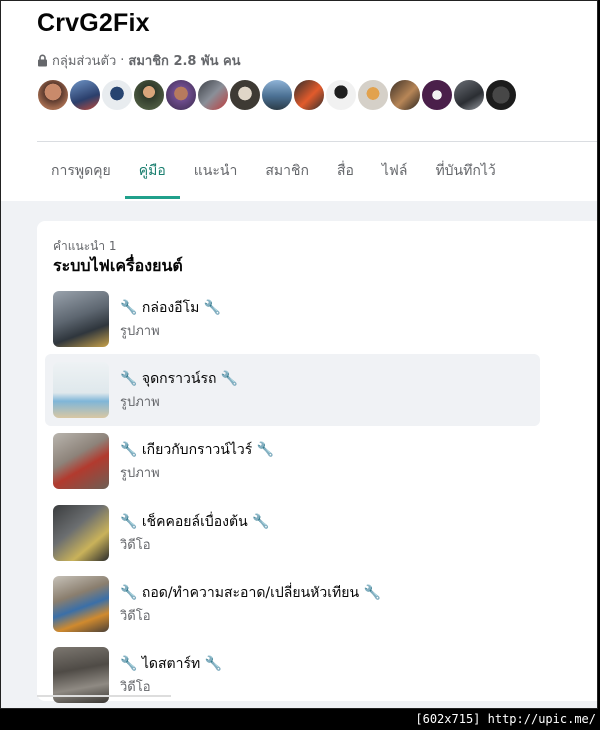  I want to click on member-avatars, so click(277, 95).